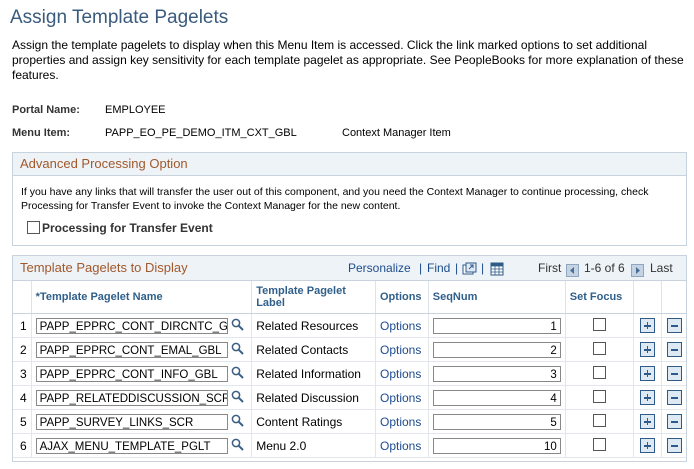 The width and height of the screenshot is (694, 469). What do you see at coordinates (599, 297) in the screenshot?
I see `set-focus-header: Set Focus` at bounding box center [599, 297].